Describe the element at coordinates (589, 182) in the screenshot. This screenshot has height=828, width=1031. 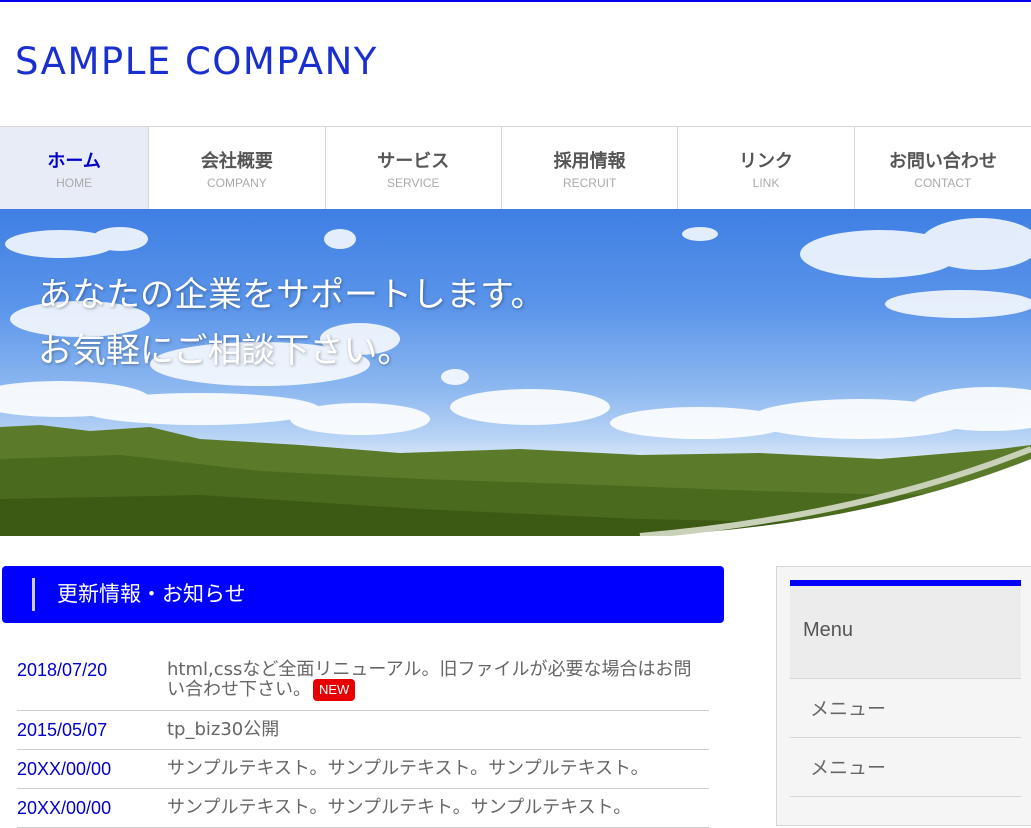
I see `nav-sublabel: RECRUIT` at that location.